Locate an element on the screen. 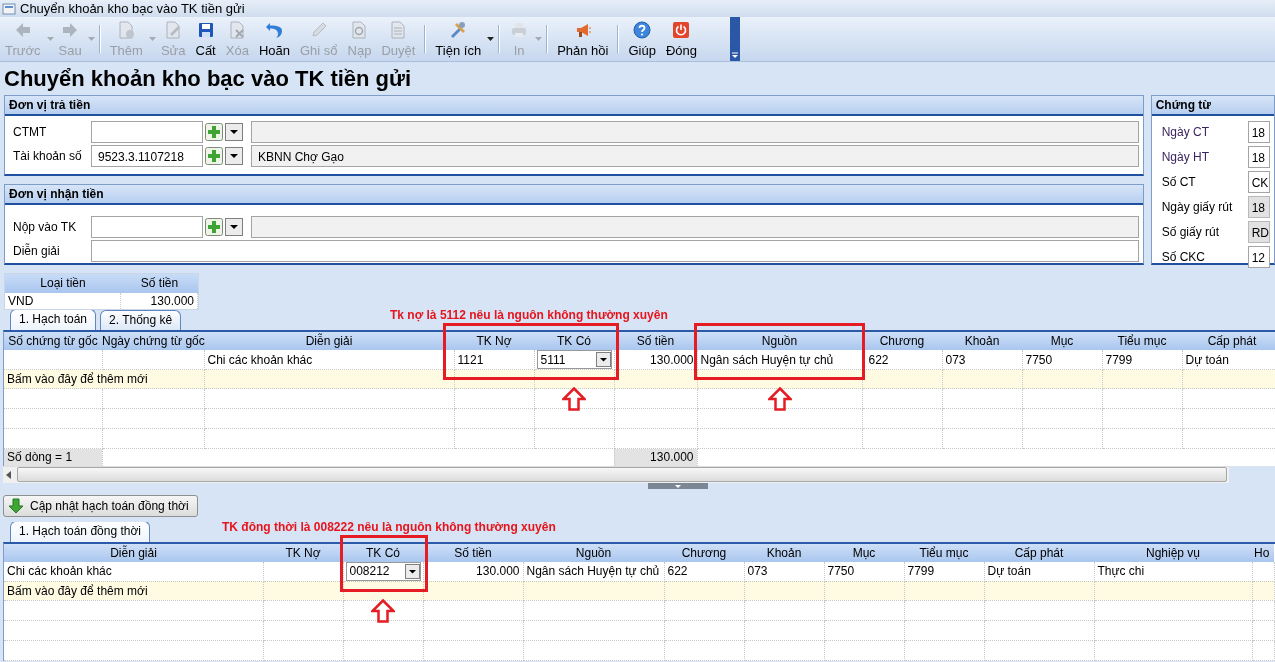  field-label: Ngày giấy rút is located at coordinates (1197, 206).